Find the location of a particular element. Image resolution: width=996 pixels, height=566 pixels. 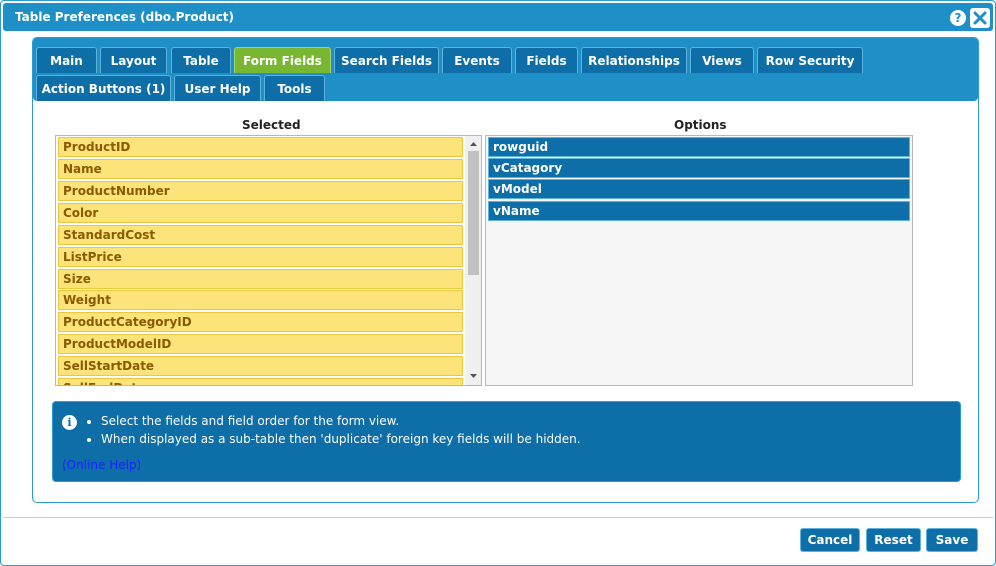

selected-field-item: Color is located at coordinates (260, 213).